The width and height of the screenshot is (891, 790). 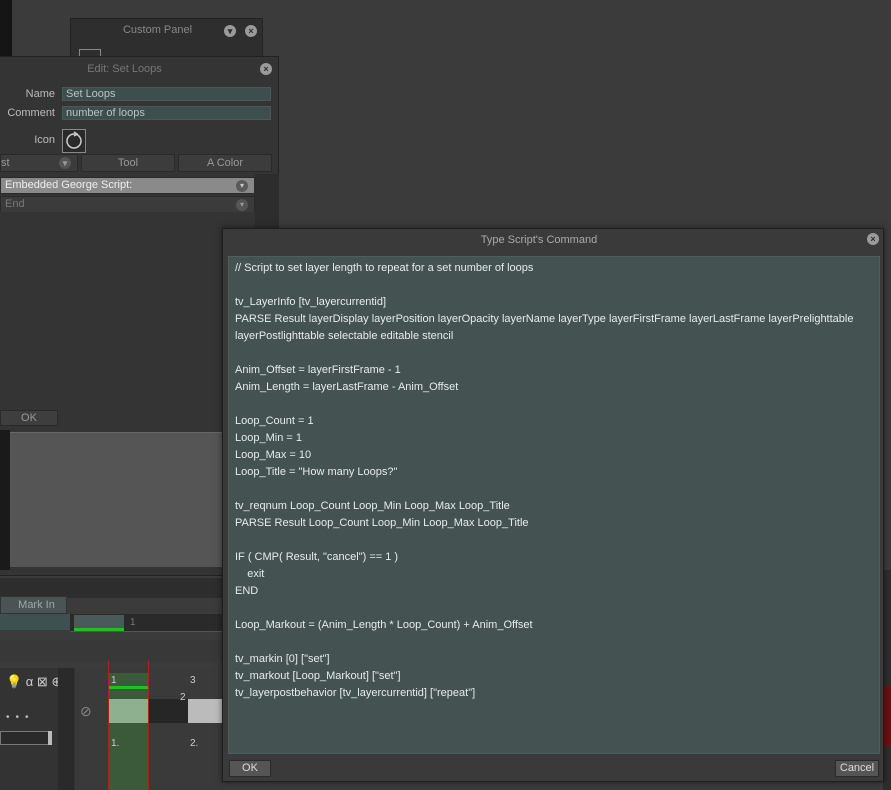 I want to click on mark-in-line, so click(x=108, y=725).